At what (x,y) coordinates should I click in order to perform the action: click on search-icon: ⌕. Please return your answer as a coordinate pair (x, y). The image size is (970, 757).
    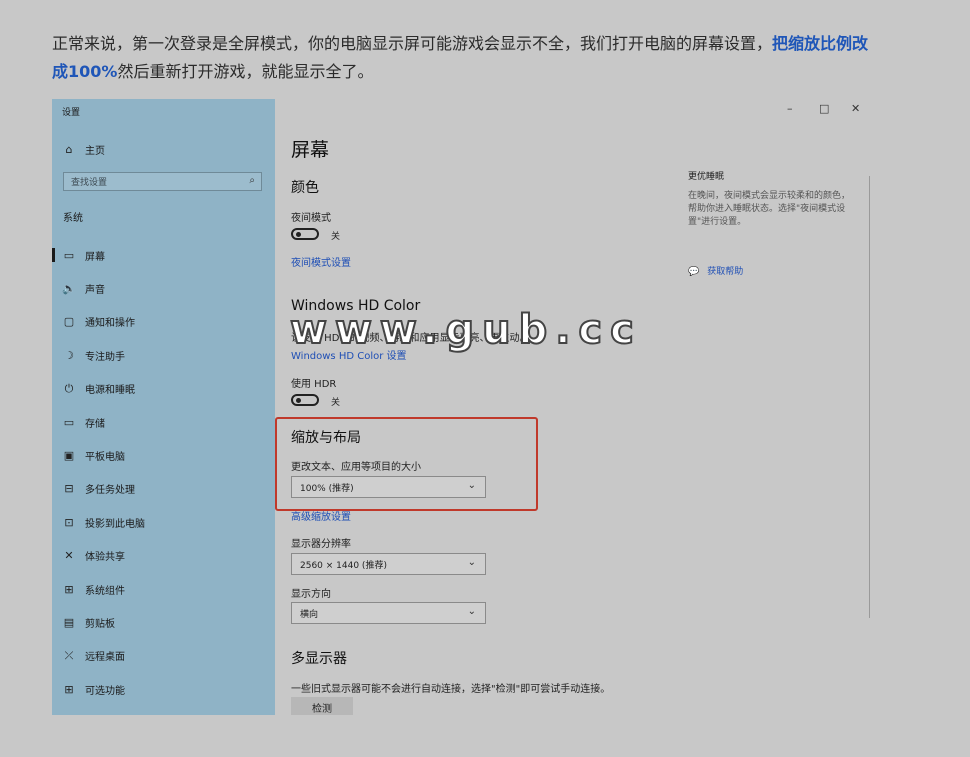
    Looking at the image, I should click on (252, 180).